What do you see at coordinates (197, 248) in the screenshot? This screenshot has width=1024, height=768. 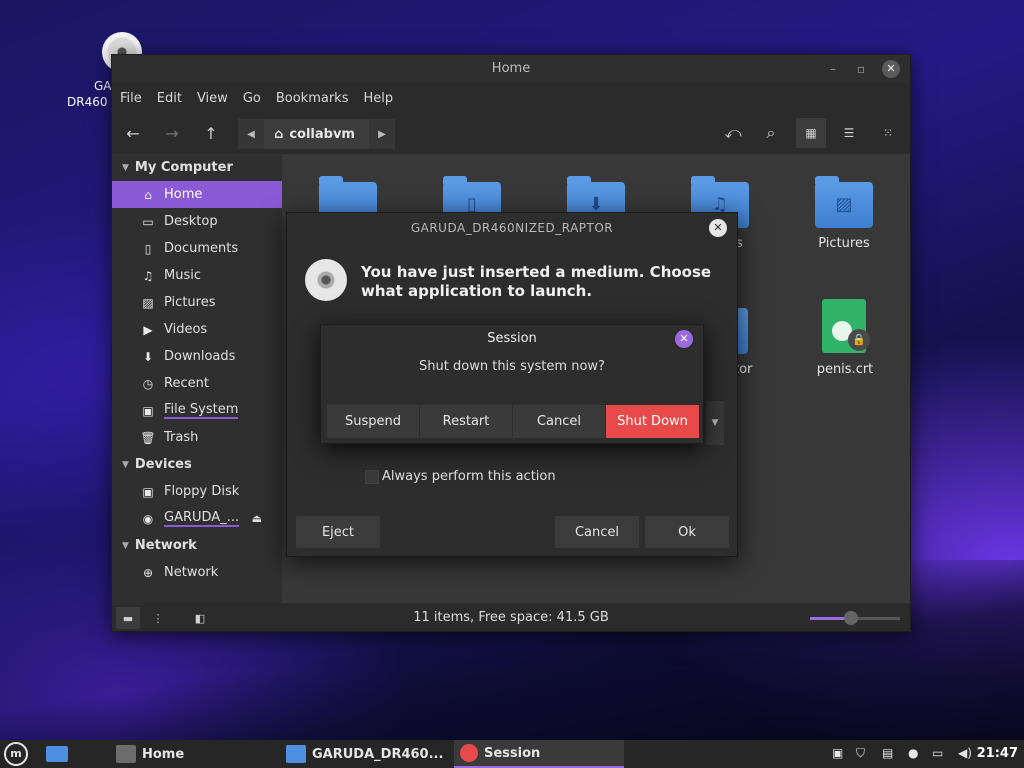 I see `sidebar-item-documents: ▯ Documents` at bounding box center [197, 248].